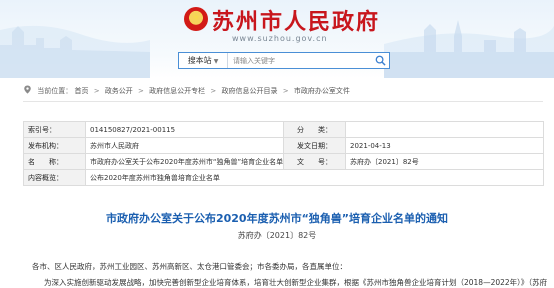 The width and height of the screenshot is (554, 288). Describe the element at coordinates (444, 145) in the screenshot. I see `date-value: 2021-04-13` at that location.